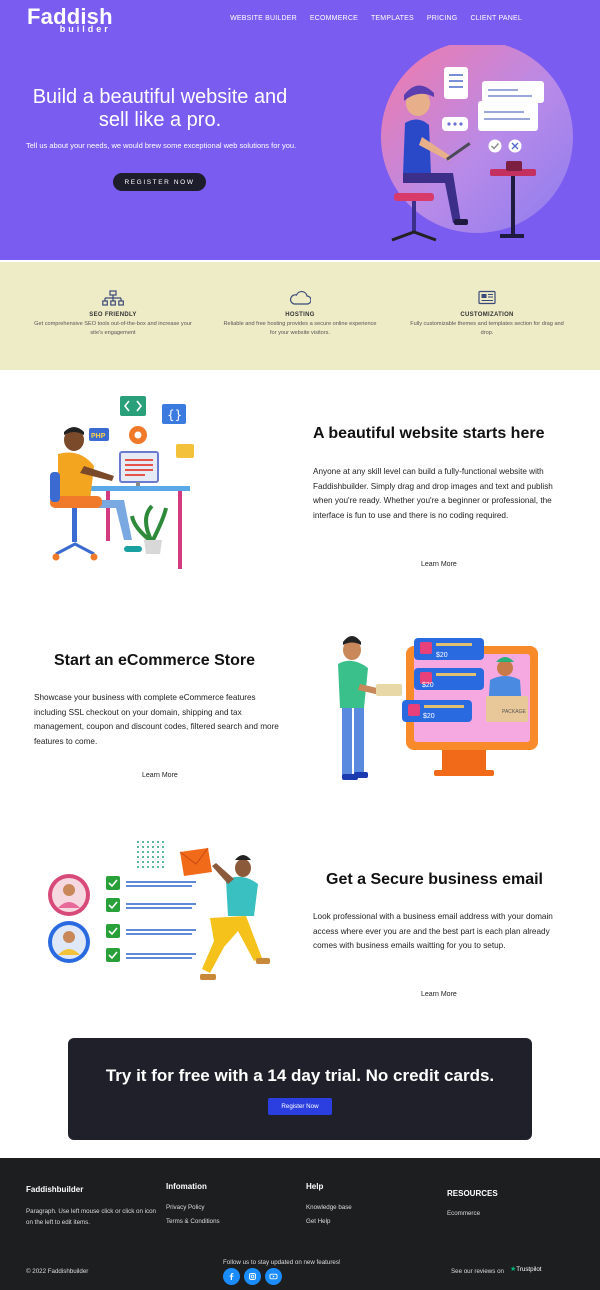 This screenshot has width=600, height=1290. I want to click on trustpilot-logo: ★Trustpilot, so click(526, 1269).